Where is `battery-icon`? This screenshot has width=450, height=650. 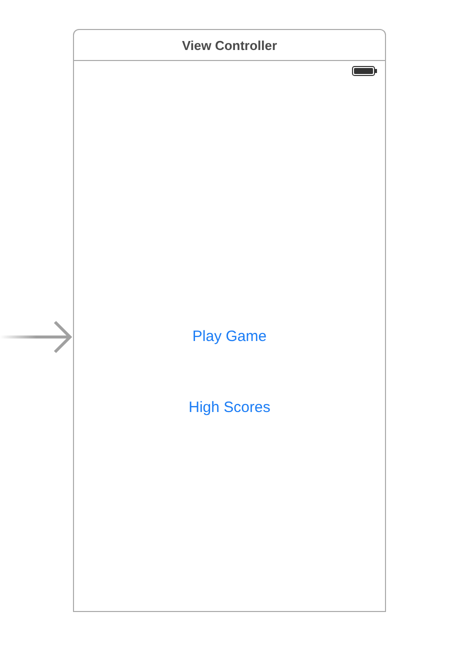 battery-icon is located at coordinates (364, 71).